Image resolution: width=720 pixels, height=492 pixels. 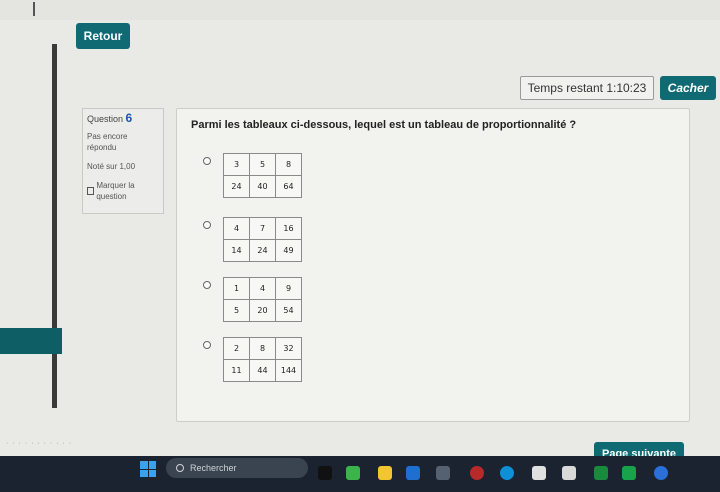 I want to click on table-cell: 11, so click(x=236, y=370).